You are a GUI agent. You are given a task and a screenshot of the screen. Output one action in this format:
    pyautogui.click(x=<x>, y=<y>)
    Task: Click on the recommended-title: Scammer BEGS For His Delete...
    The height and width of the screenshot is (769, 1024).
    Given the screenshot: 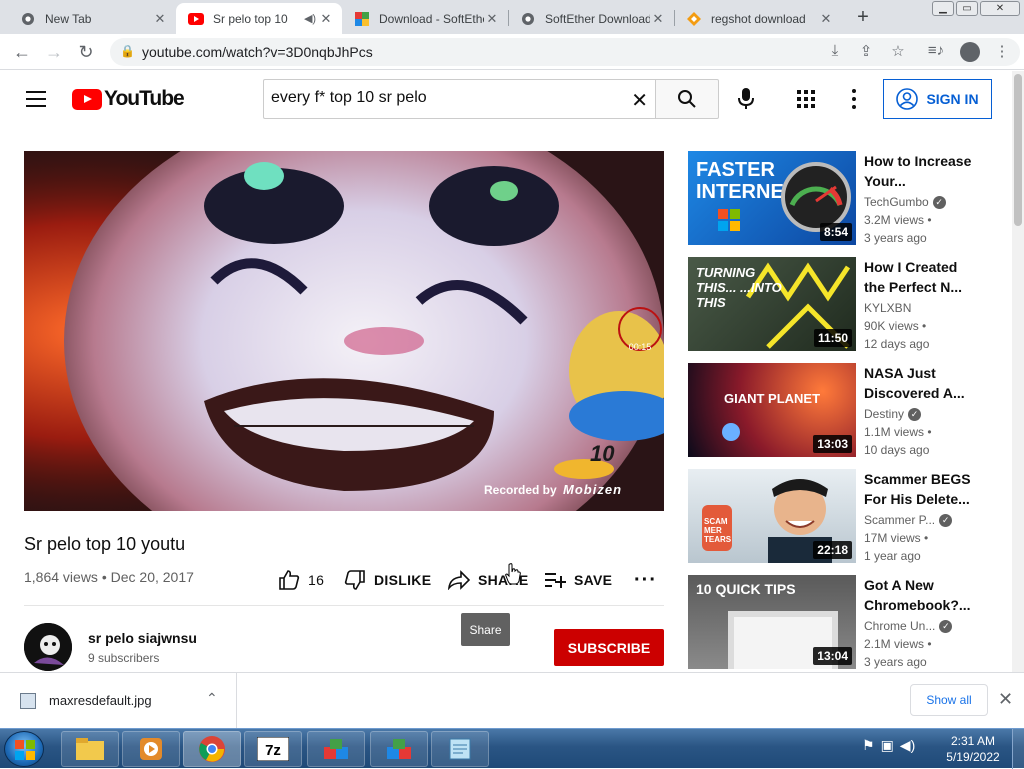 What is the action you would take?
    pyautogui.click(x=919, y=489)
    